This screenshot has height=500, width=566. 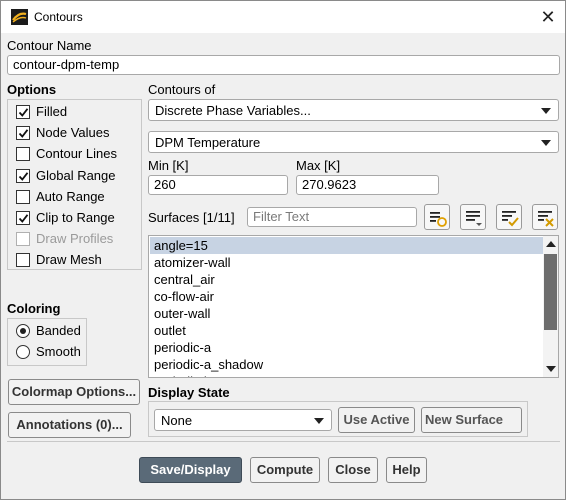 I want to click on display-state-label: Display State, so click(x=189, y=392).